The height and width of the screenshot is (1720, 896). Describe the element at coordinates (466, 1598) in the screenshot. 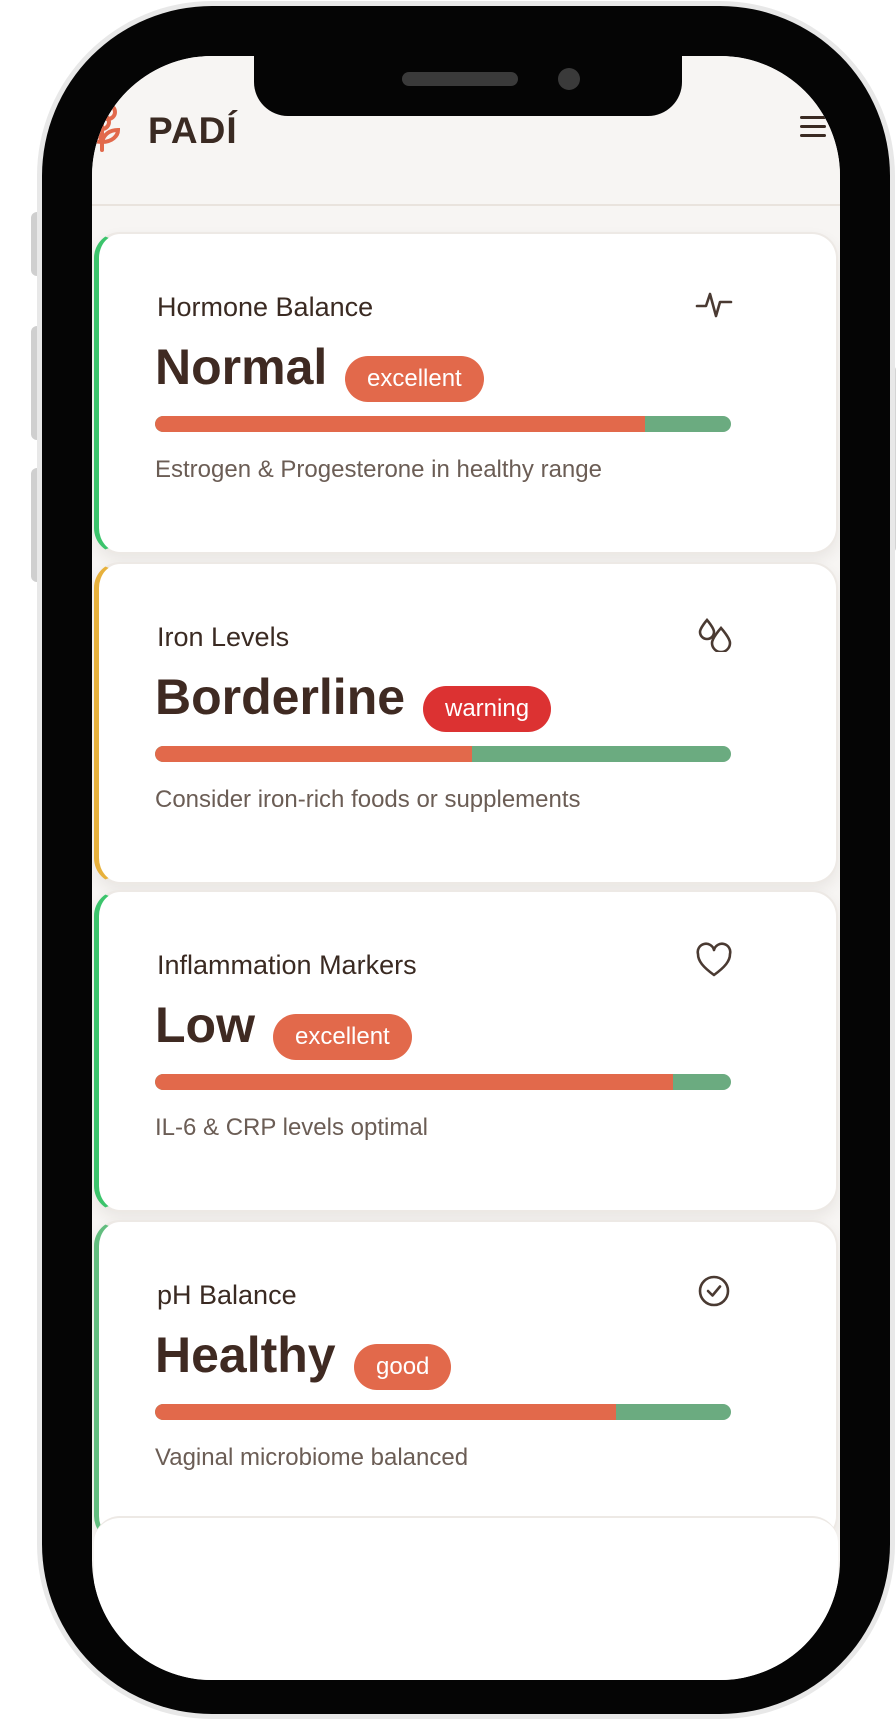

I see `partial-card` at that location.